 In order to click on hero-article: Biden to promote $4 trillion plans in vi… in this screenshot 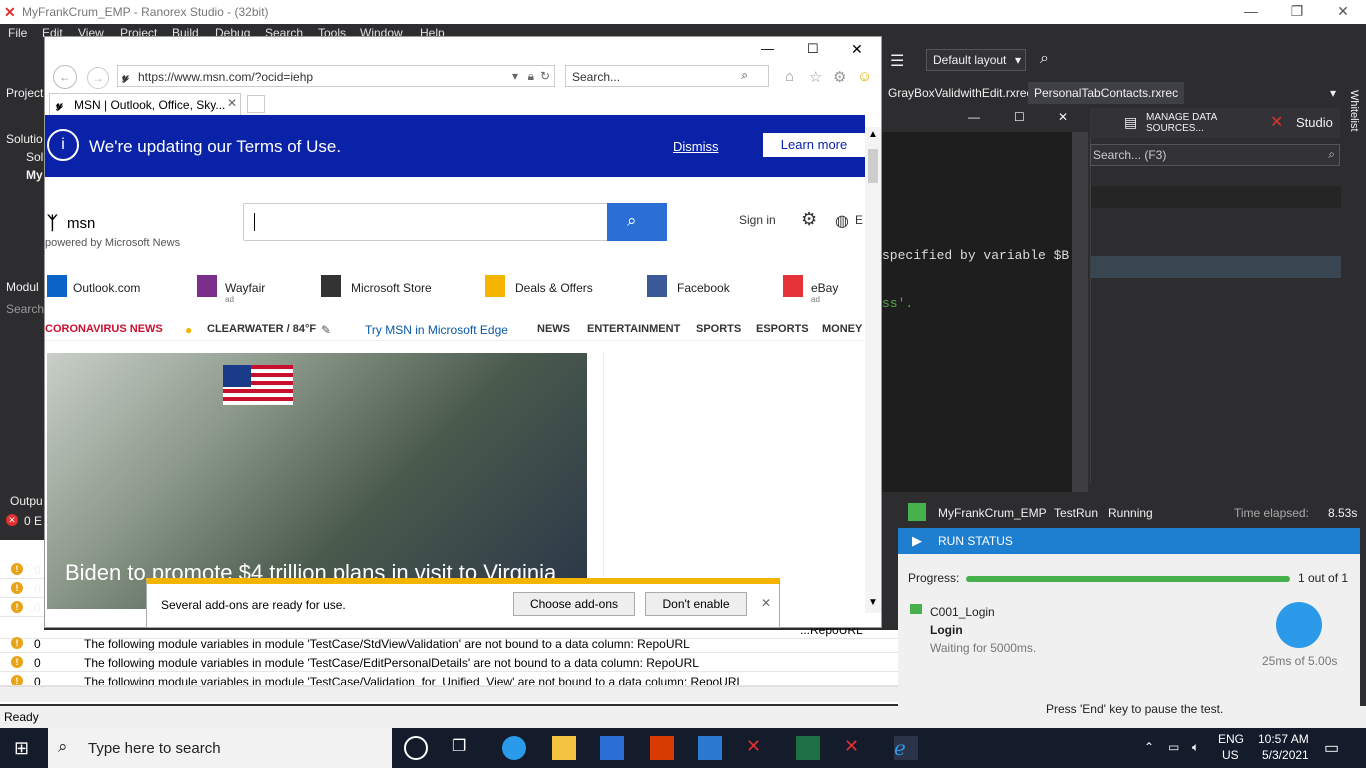, I will do `click(317, 481)`.